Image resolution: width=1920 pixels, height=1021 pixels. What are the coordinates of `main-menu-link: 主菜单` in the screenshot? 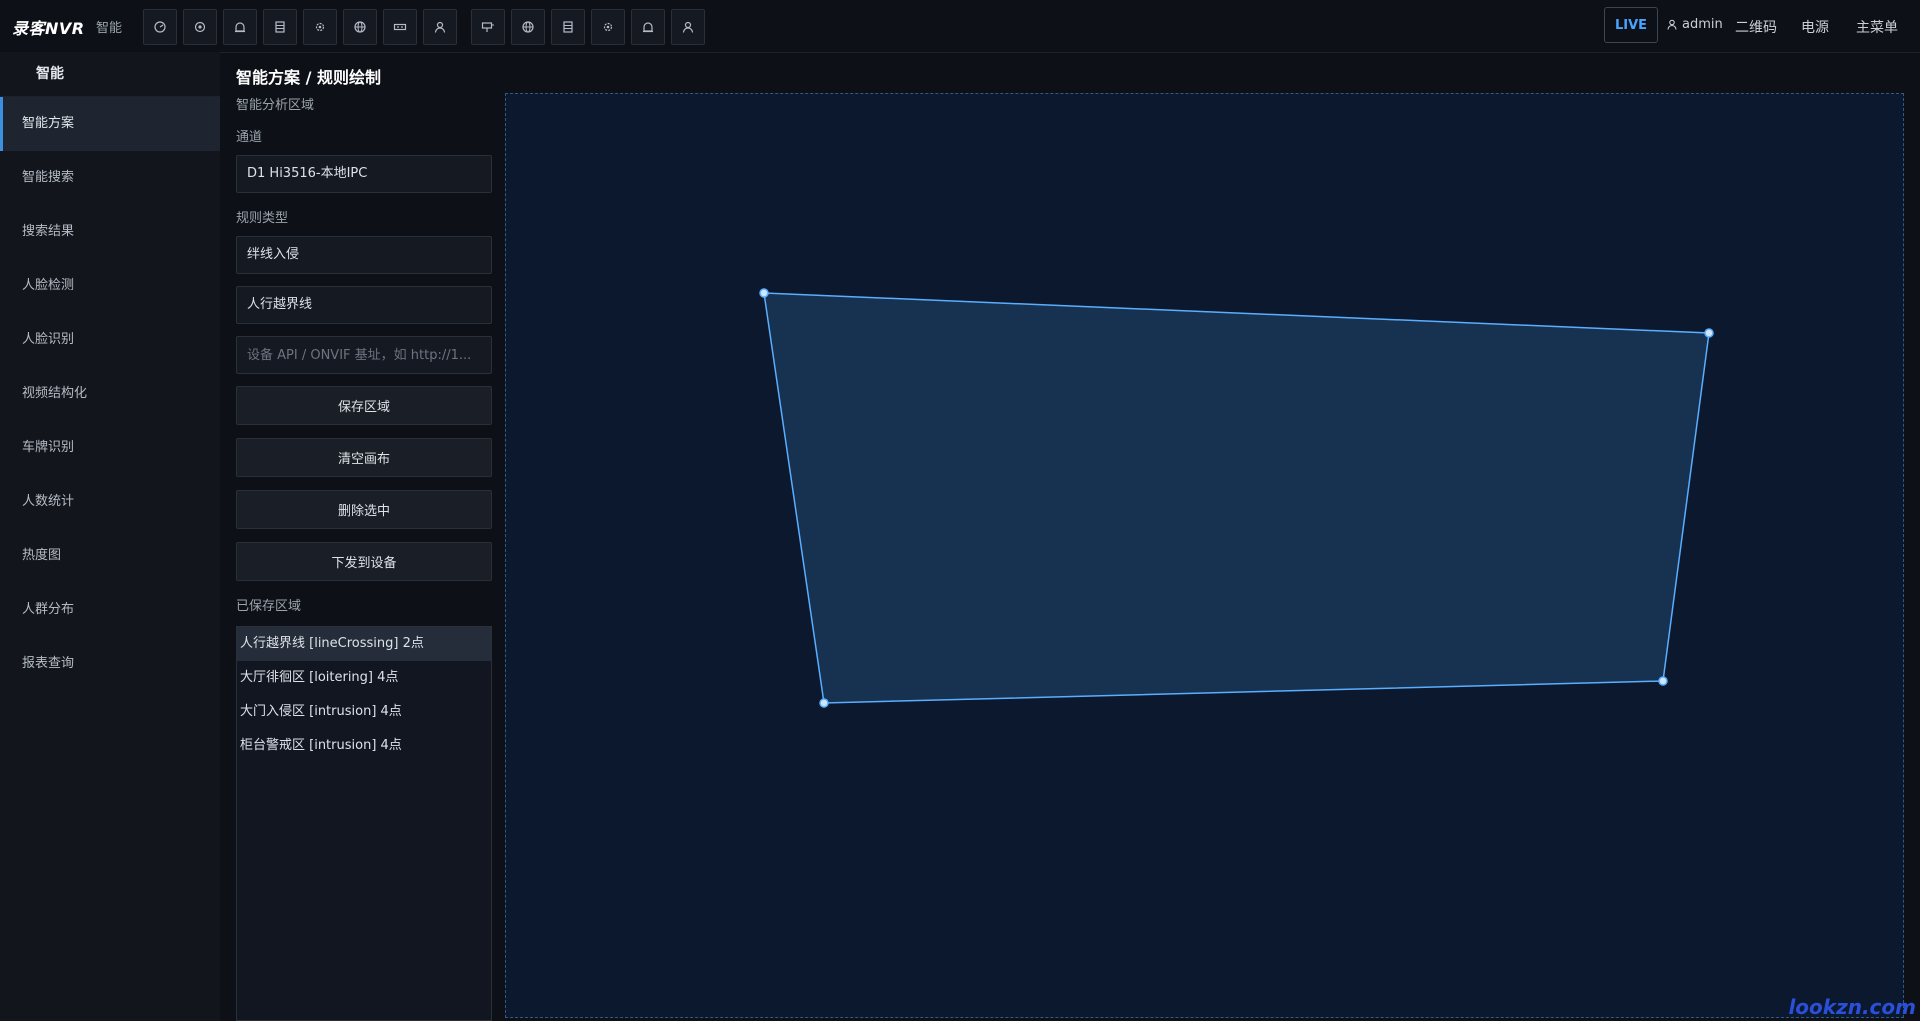 It's located at (1877, 27).